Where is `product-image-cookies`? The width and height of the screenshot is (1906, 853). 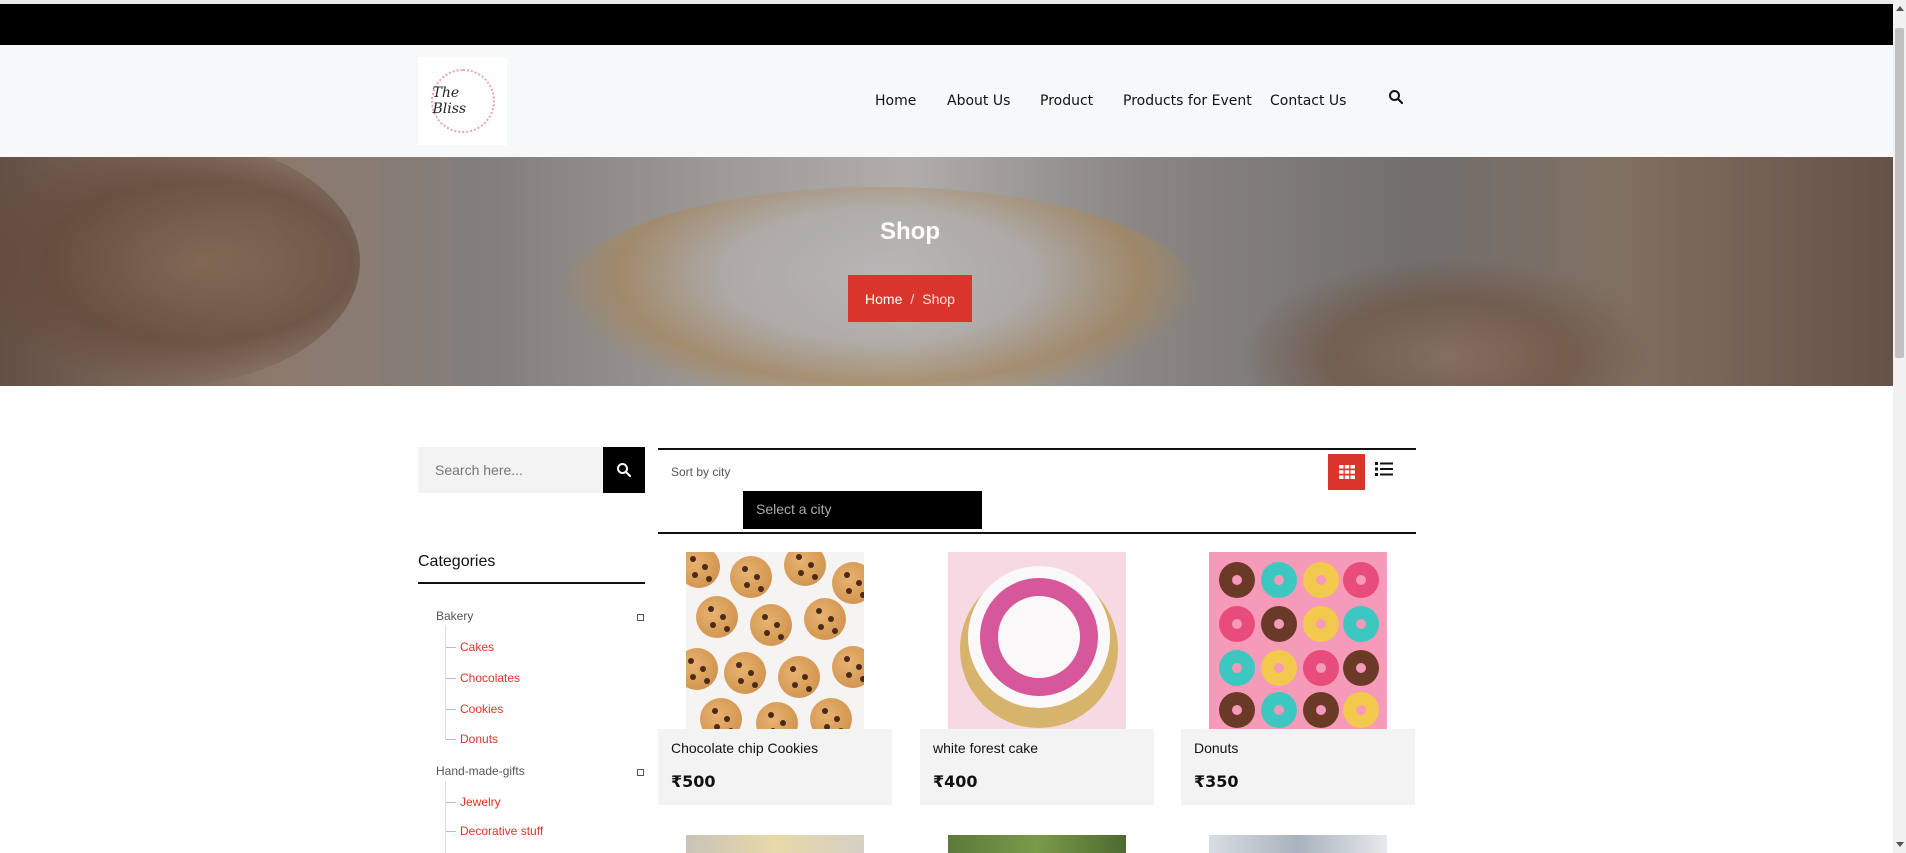
product-image-cookies is located at coordinates (775, 640).